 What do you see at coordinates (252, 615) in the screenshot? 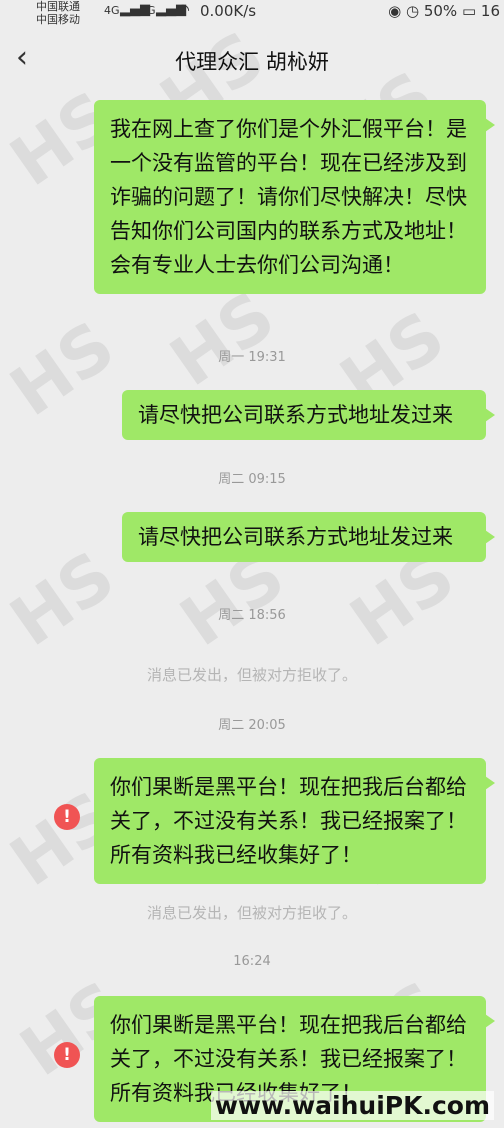
I see `timestamp: 周二 18:56` at bounding box center [252, 615].